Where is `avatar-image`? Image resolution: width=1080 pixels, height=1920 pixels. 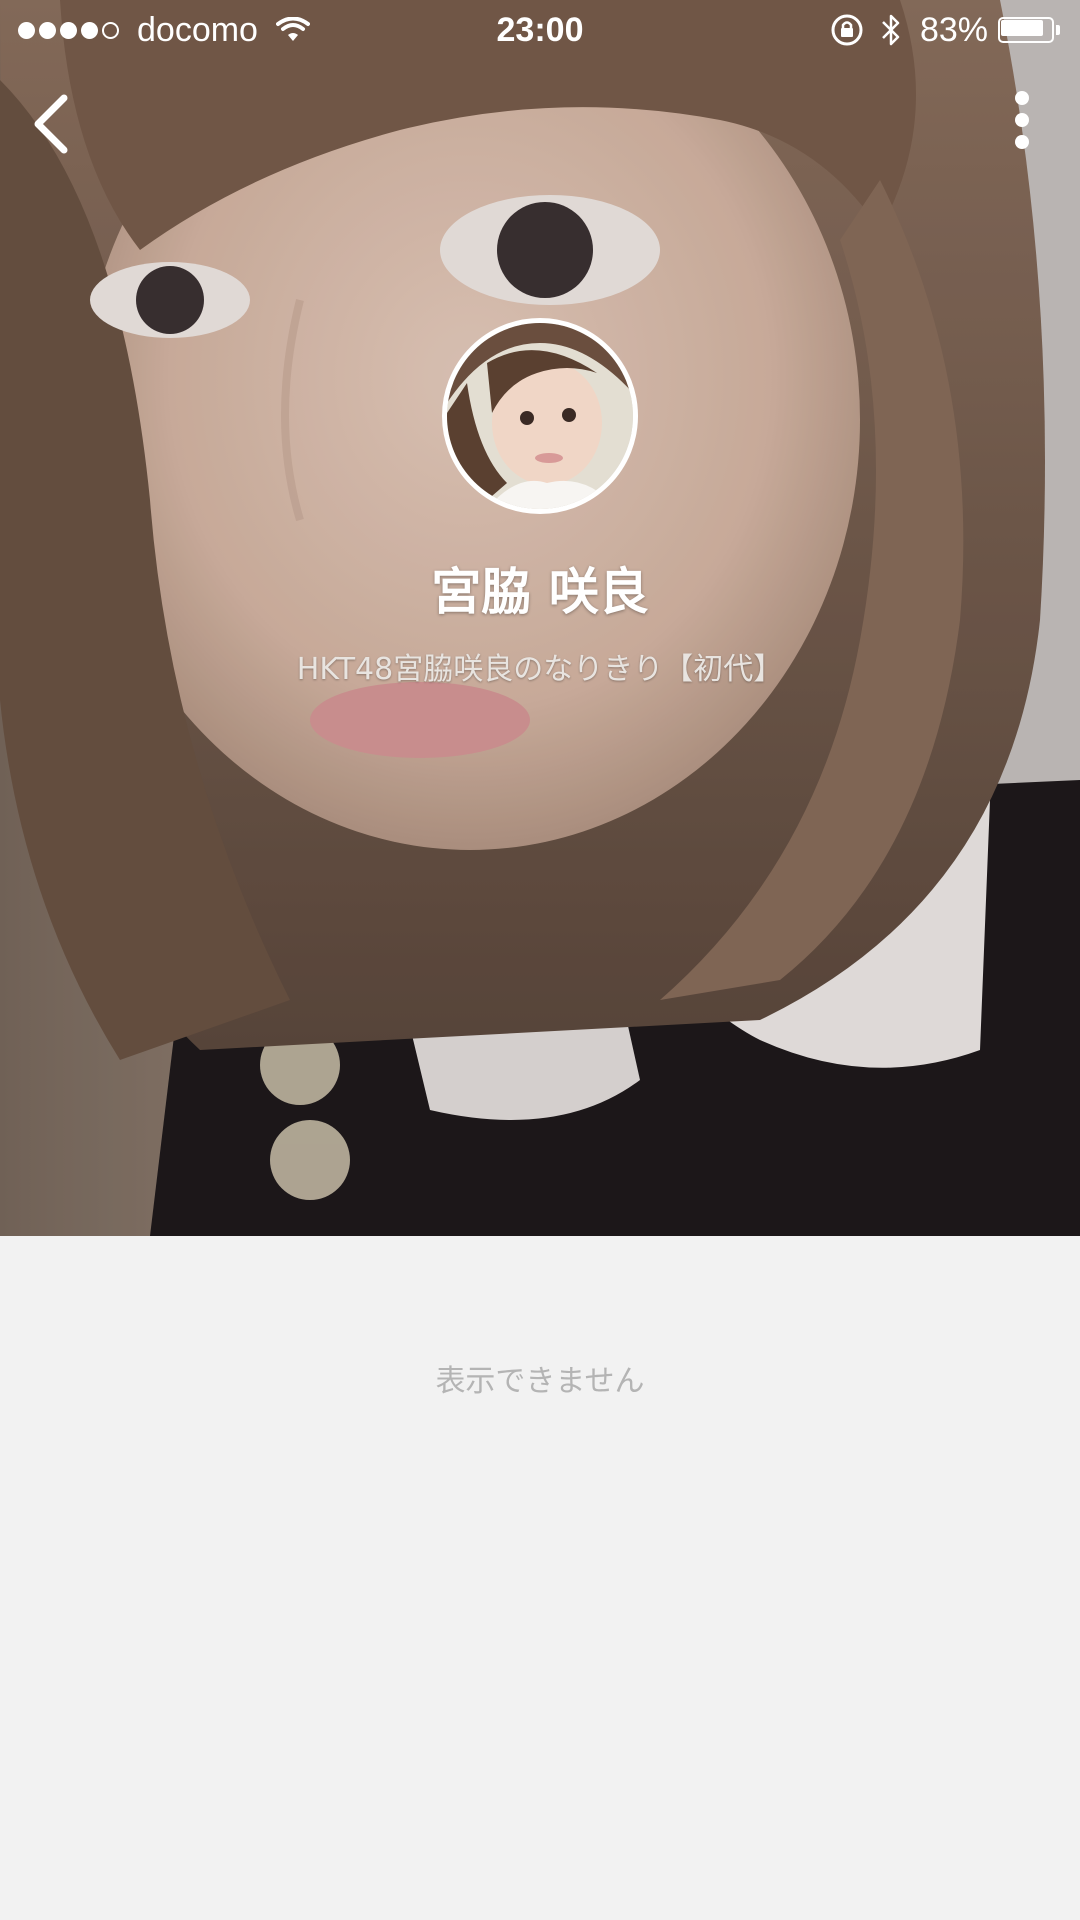
avatar-image is located at coordinates (540, 416).